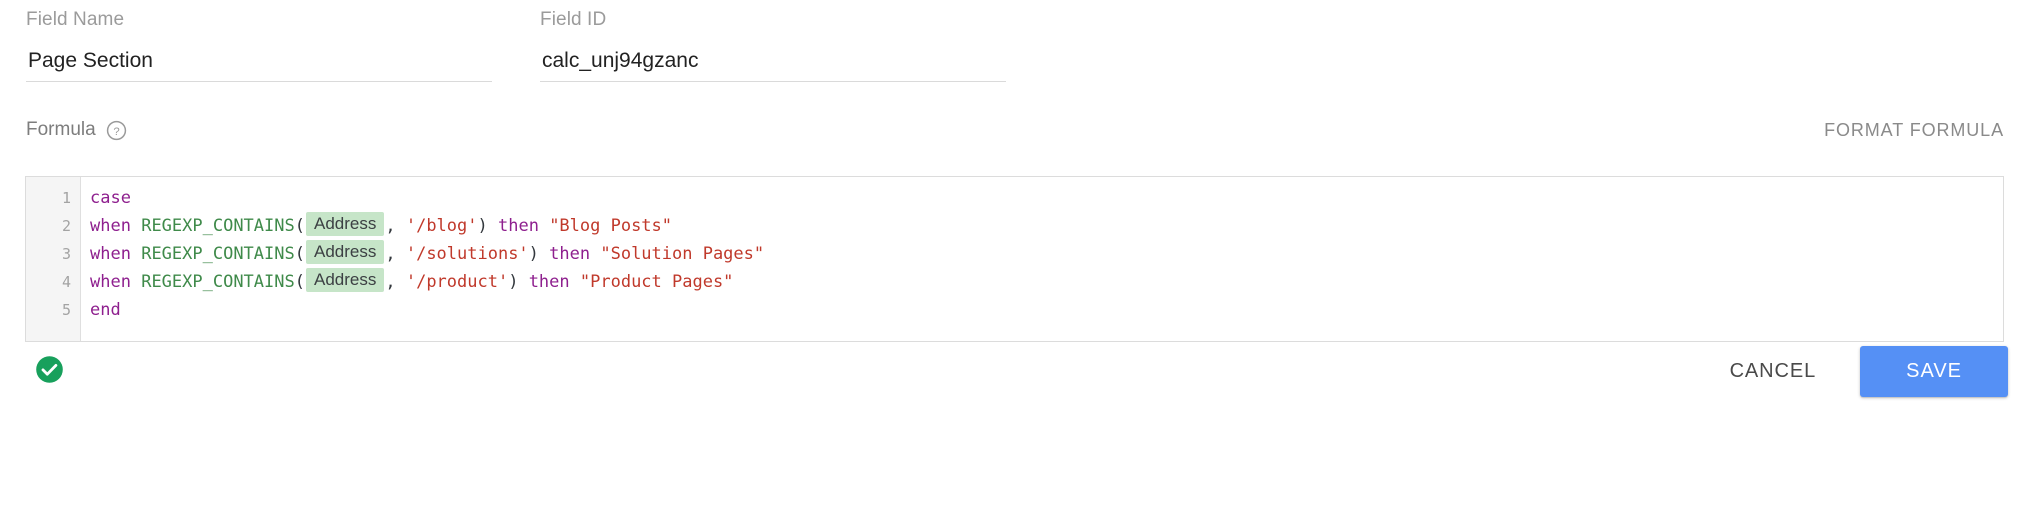  What do you see at coordinates (61, 129) in the screenshot?
I see `formula-label: Formula` at bounding box center [61, 129].